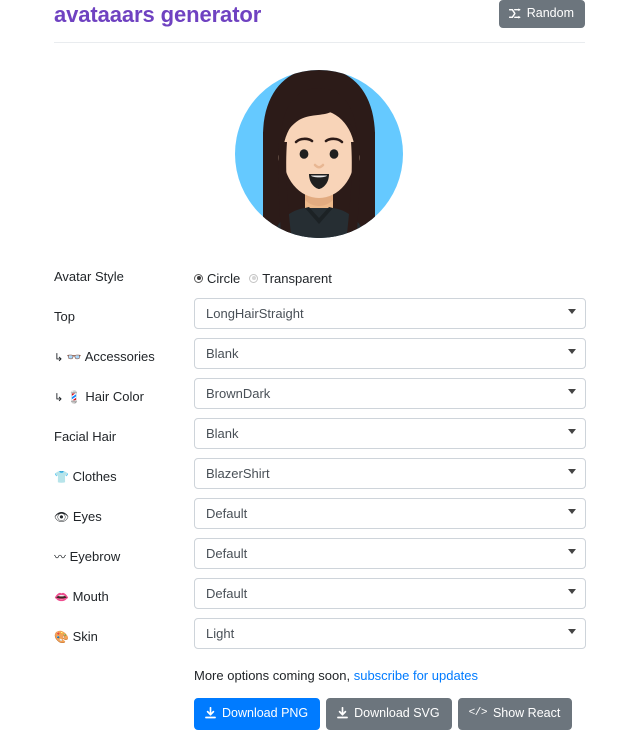  Describe the element at coordinates (478, 712) in the screenshot. I see `code-icon: </>` at that location.